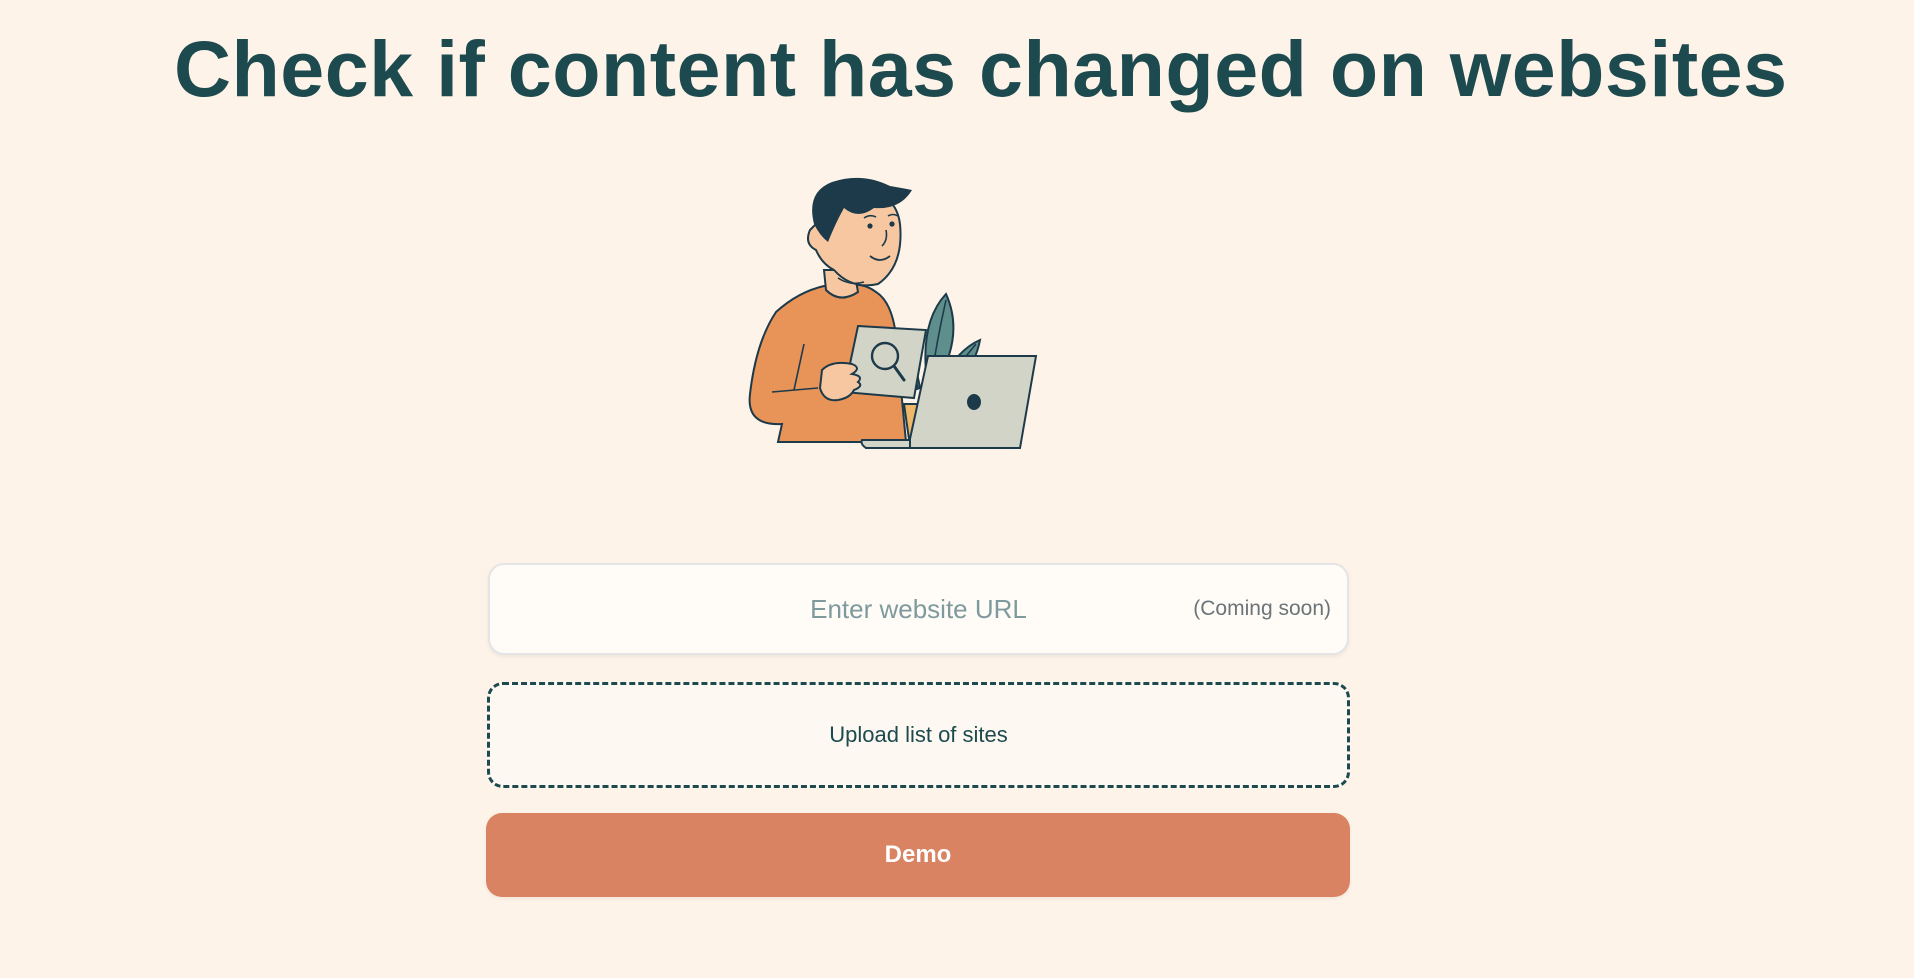 This screenshot has width=1914, height=978. I want to click on page-title: Check if content has changed on websites, so click(981, 68).